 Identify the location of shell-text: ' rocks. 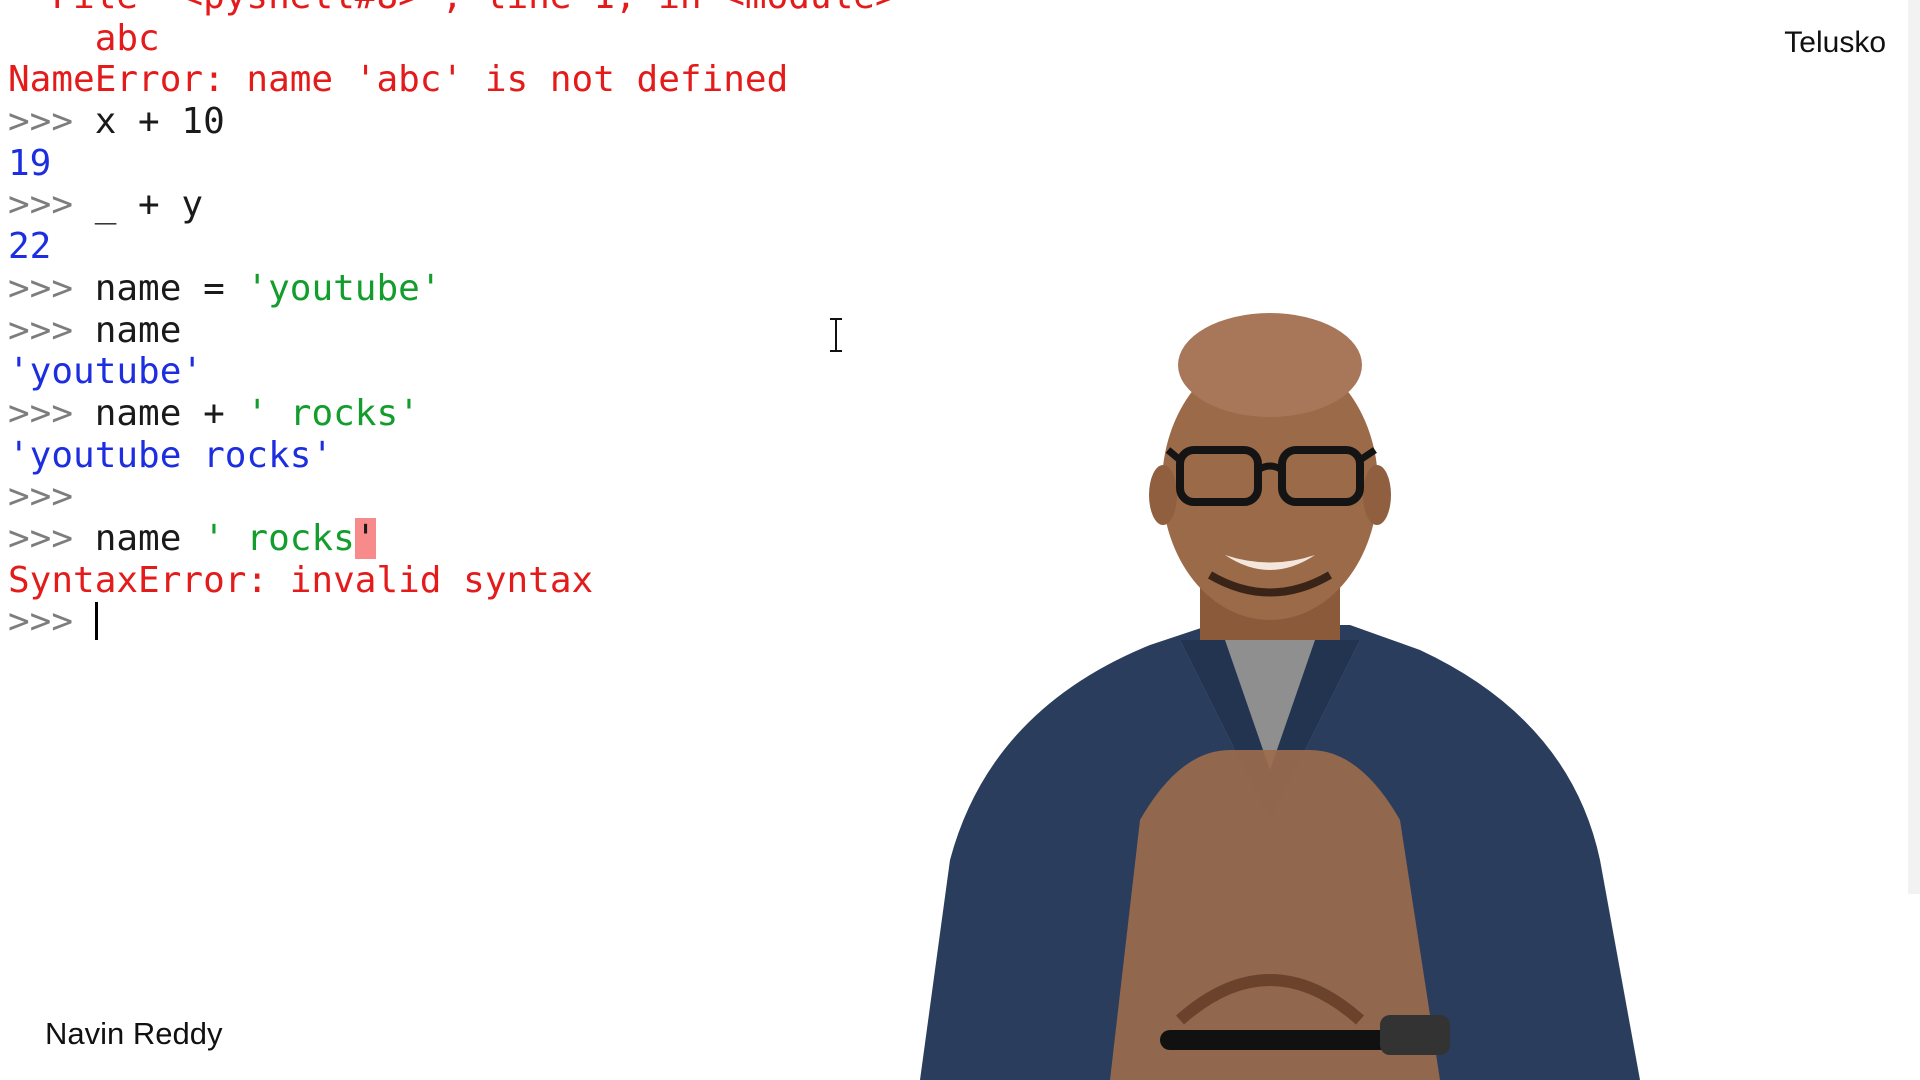
(279, 538).